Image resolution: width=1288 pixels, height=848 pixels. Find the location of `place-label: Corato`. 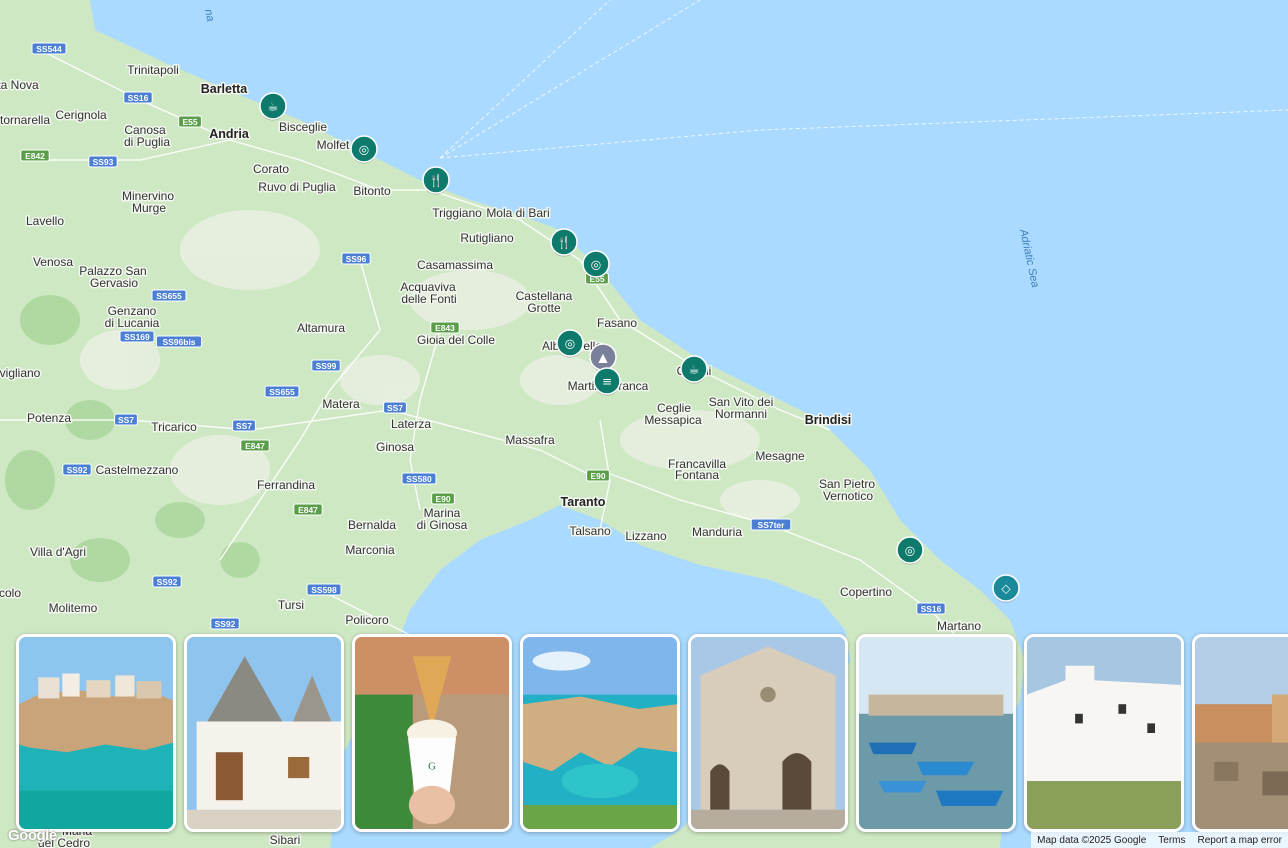

place-label: Corato is located at coordinates (271, 169).